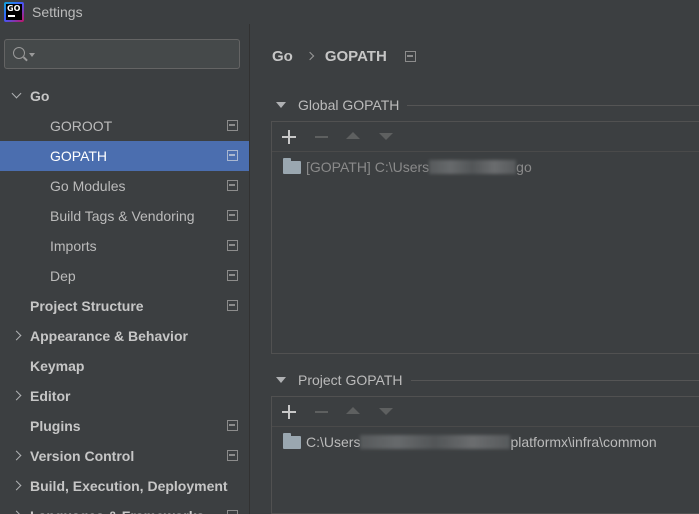 The image size is (699, 514). I want to click on tree-item-build-tags-vendoring: Build Tags & Vendoring, so click(124, 216).